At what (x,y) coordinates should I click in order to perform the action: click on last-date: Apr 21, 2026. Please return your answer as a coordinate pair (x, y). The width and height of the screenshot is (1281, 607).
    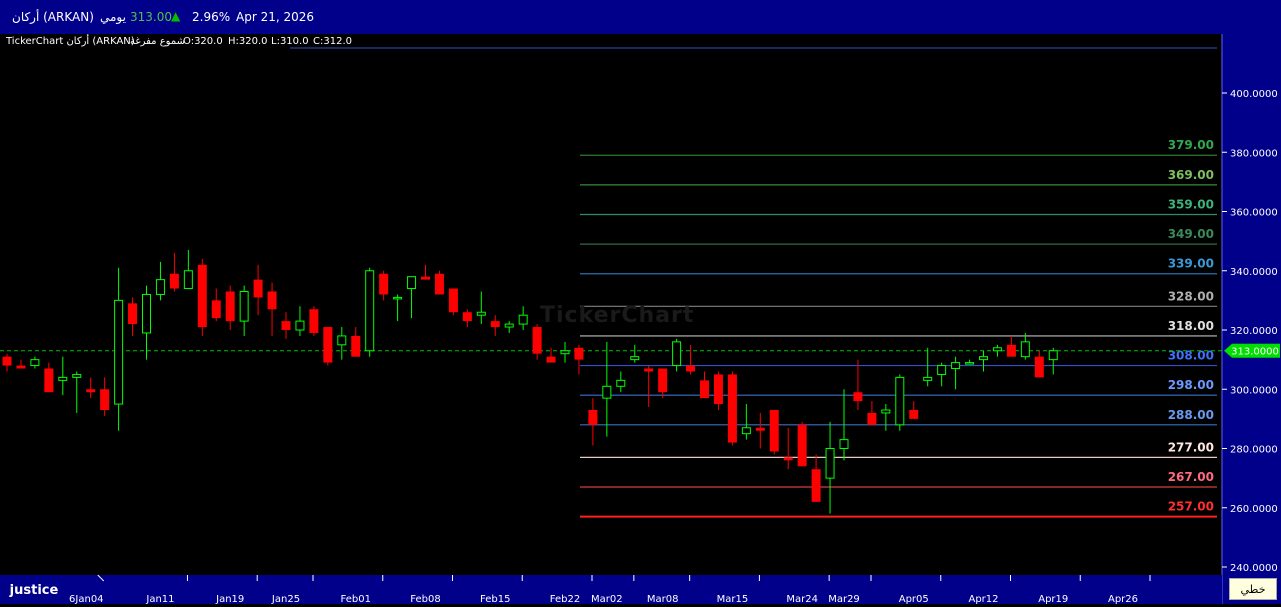
    Looking at the image, I should click on (275, 17).